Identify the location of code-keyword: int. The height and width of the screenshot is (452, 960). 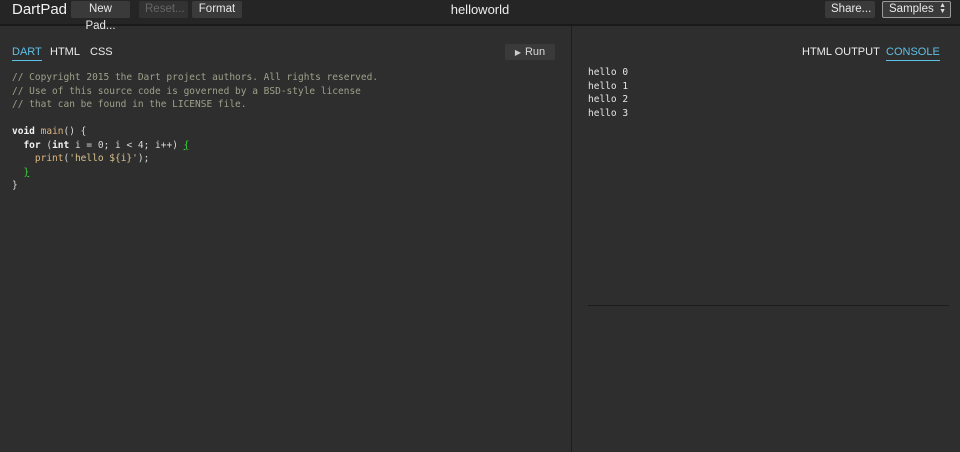
(61, 145).